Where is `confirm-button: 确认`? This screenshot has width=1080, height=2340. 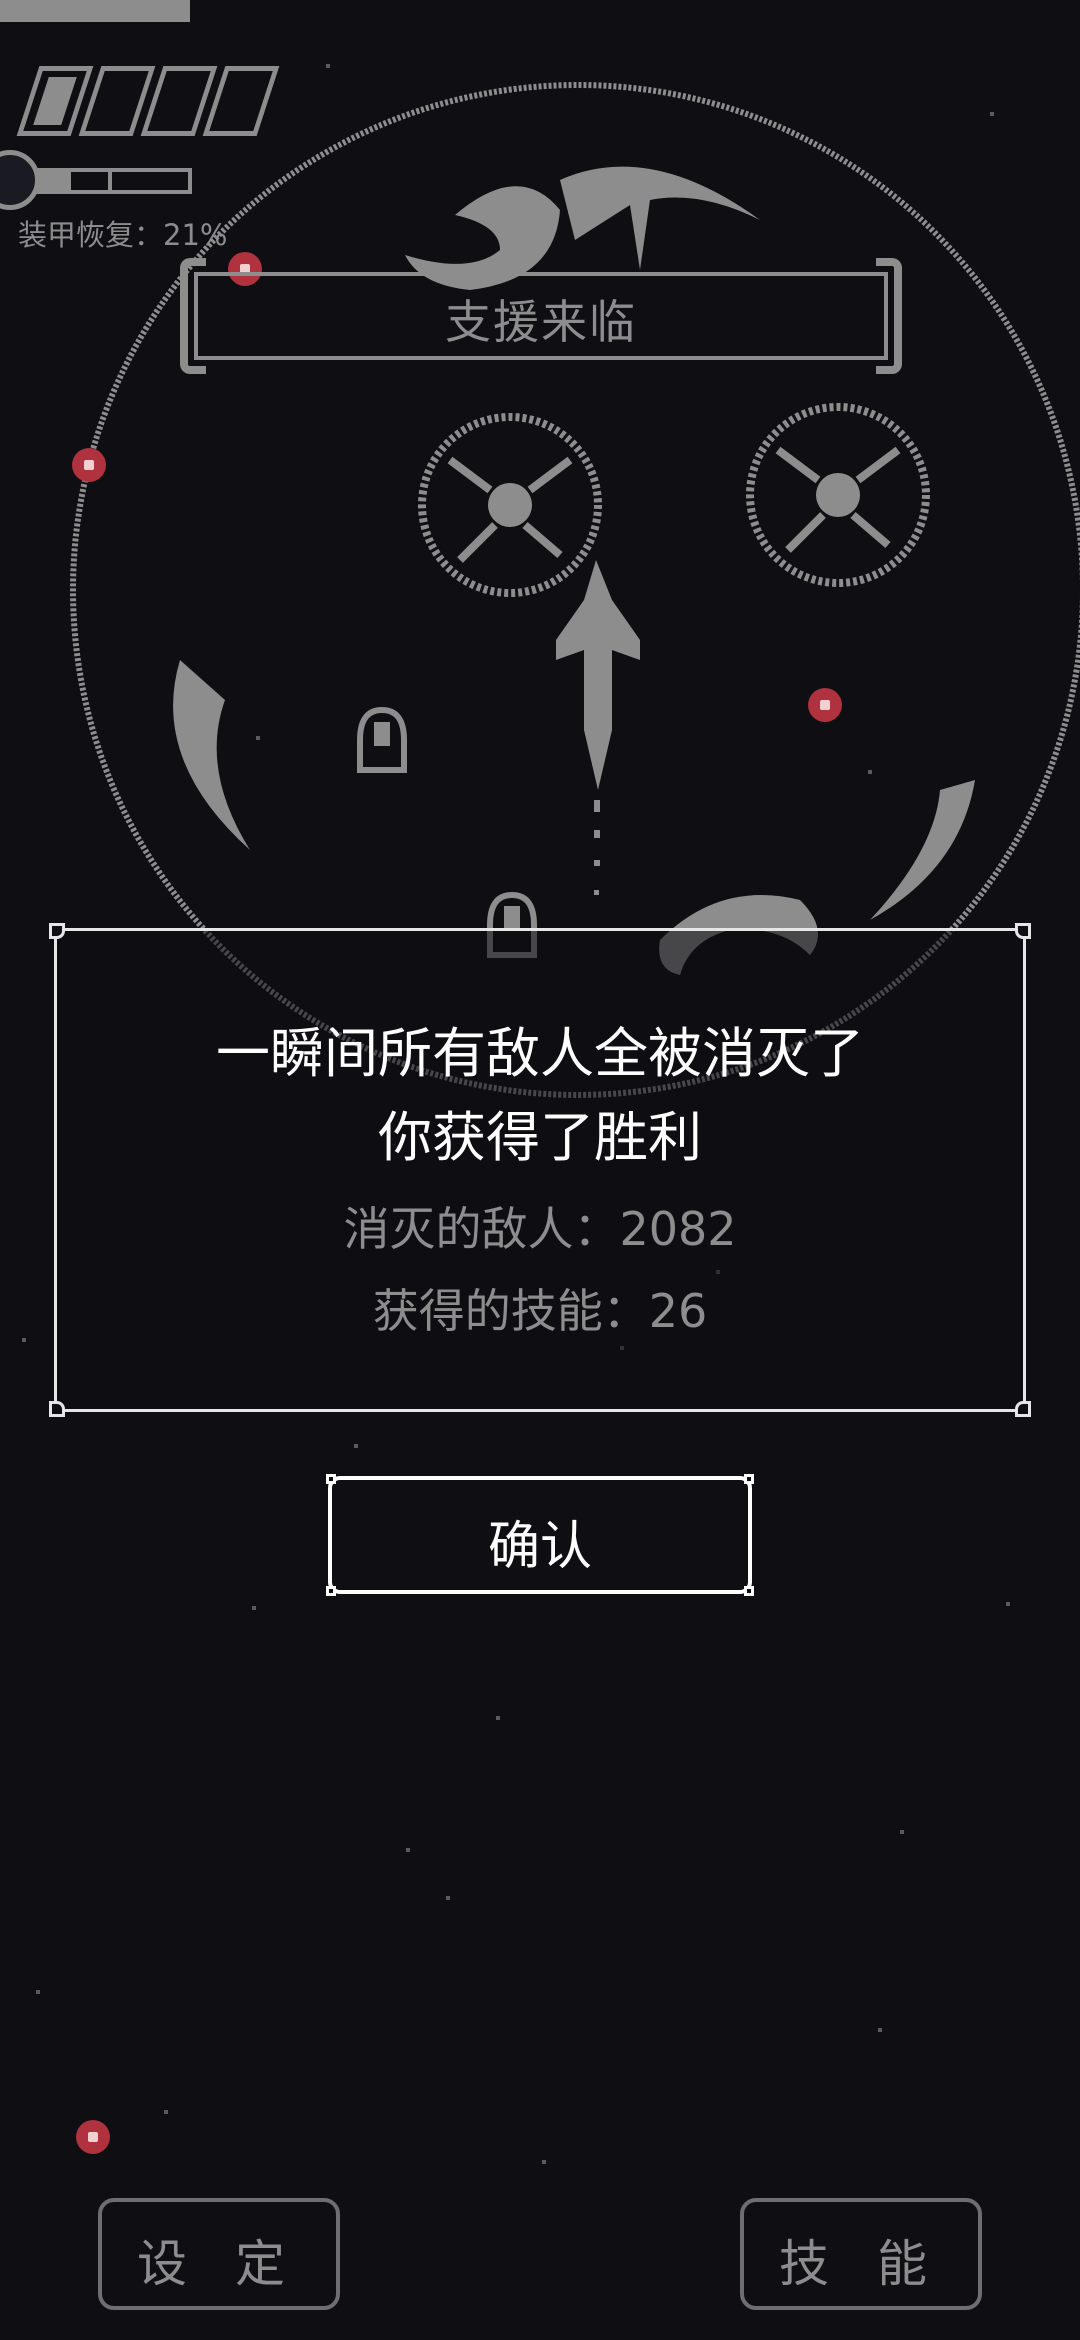 confirm-button: 确认 is located at coordinates (540, 1535).